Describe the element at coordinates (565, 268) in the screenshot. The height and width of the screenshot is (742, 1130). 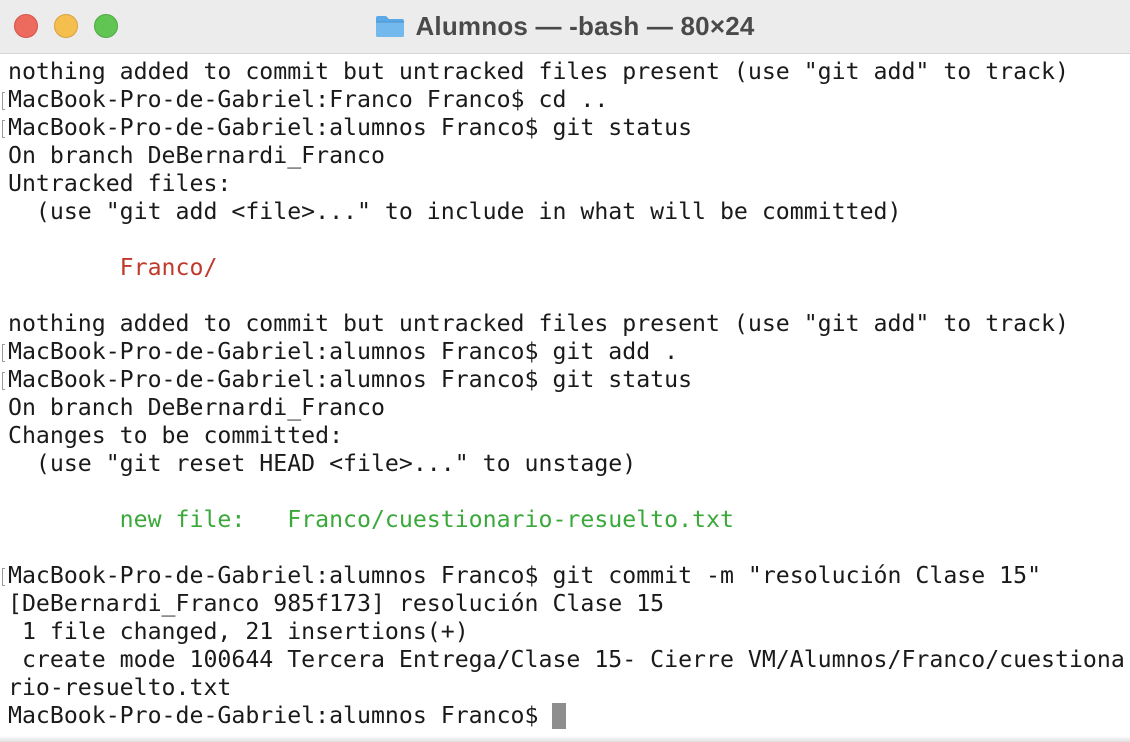
I see `output-line: Franco/` at that location.